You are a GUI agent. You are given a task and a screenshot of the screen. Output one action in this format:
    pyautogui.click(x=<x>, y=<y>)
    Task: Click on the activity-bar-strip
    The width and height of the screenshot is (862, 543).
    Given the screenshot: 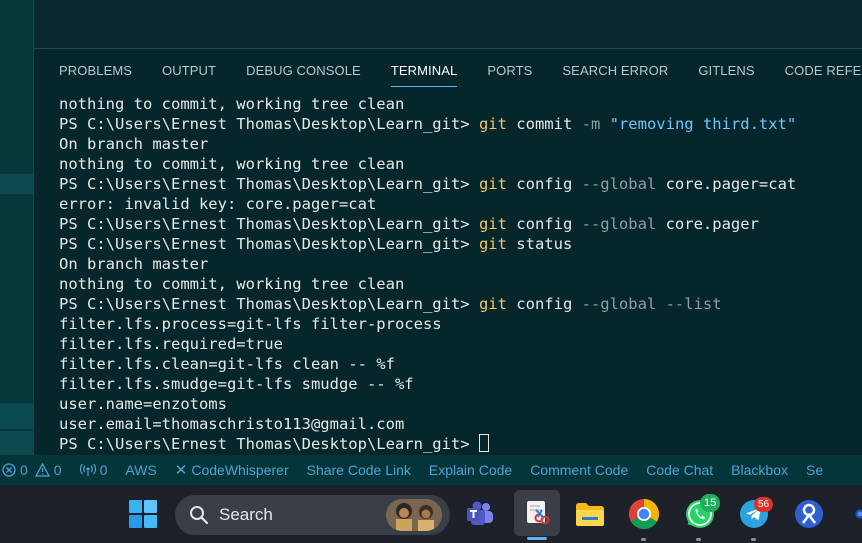 What is the action you would take?
    pyautogui.click(x=17, y=227)
    